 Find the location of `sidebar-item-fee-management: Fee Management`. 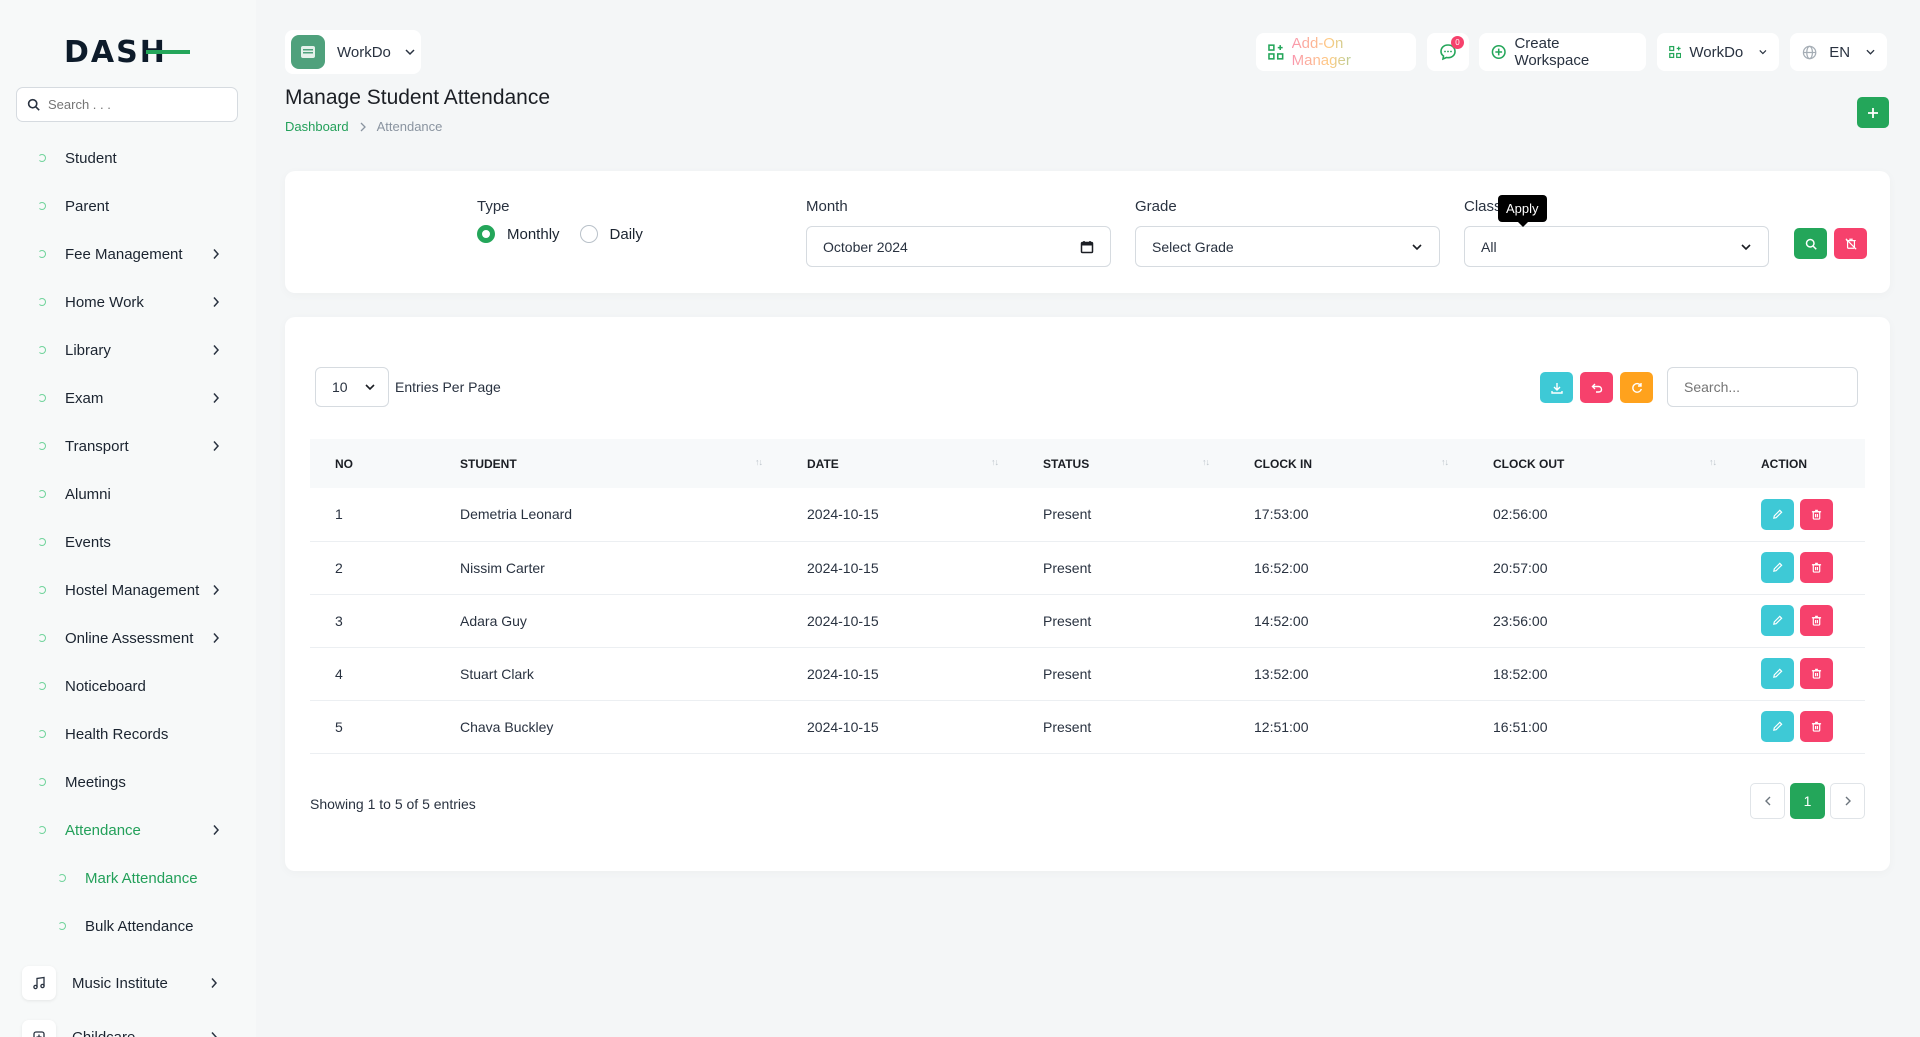

sidebar-item-fee-management: Fee Management is located at coordinates (133, 254).